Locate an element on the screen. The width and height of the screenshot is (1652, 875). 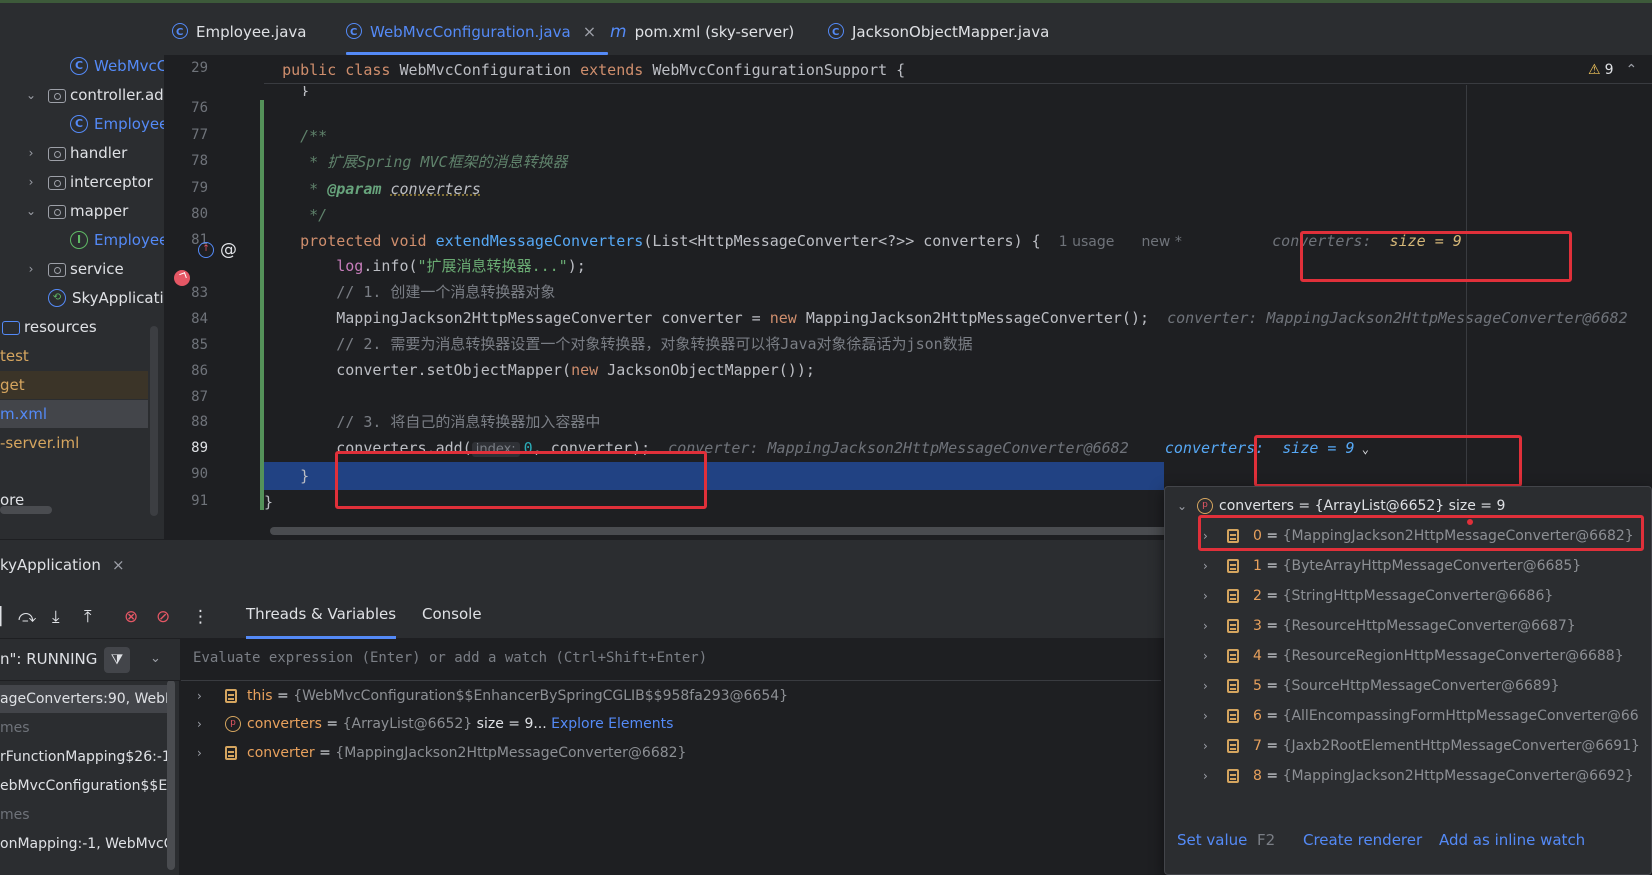
popup-item-row: › 2 = {StringHttpMessageConverter@6686} is located at coordinates (1408, 596).